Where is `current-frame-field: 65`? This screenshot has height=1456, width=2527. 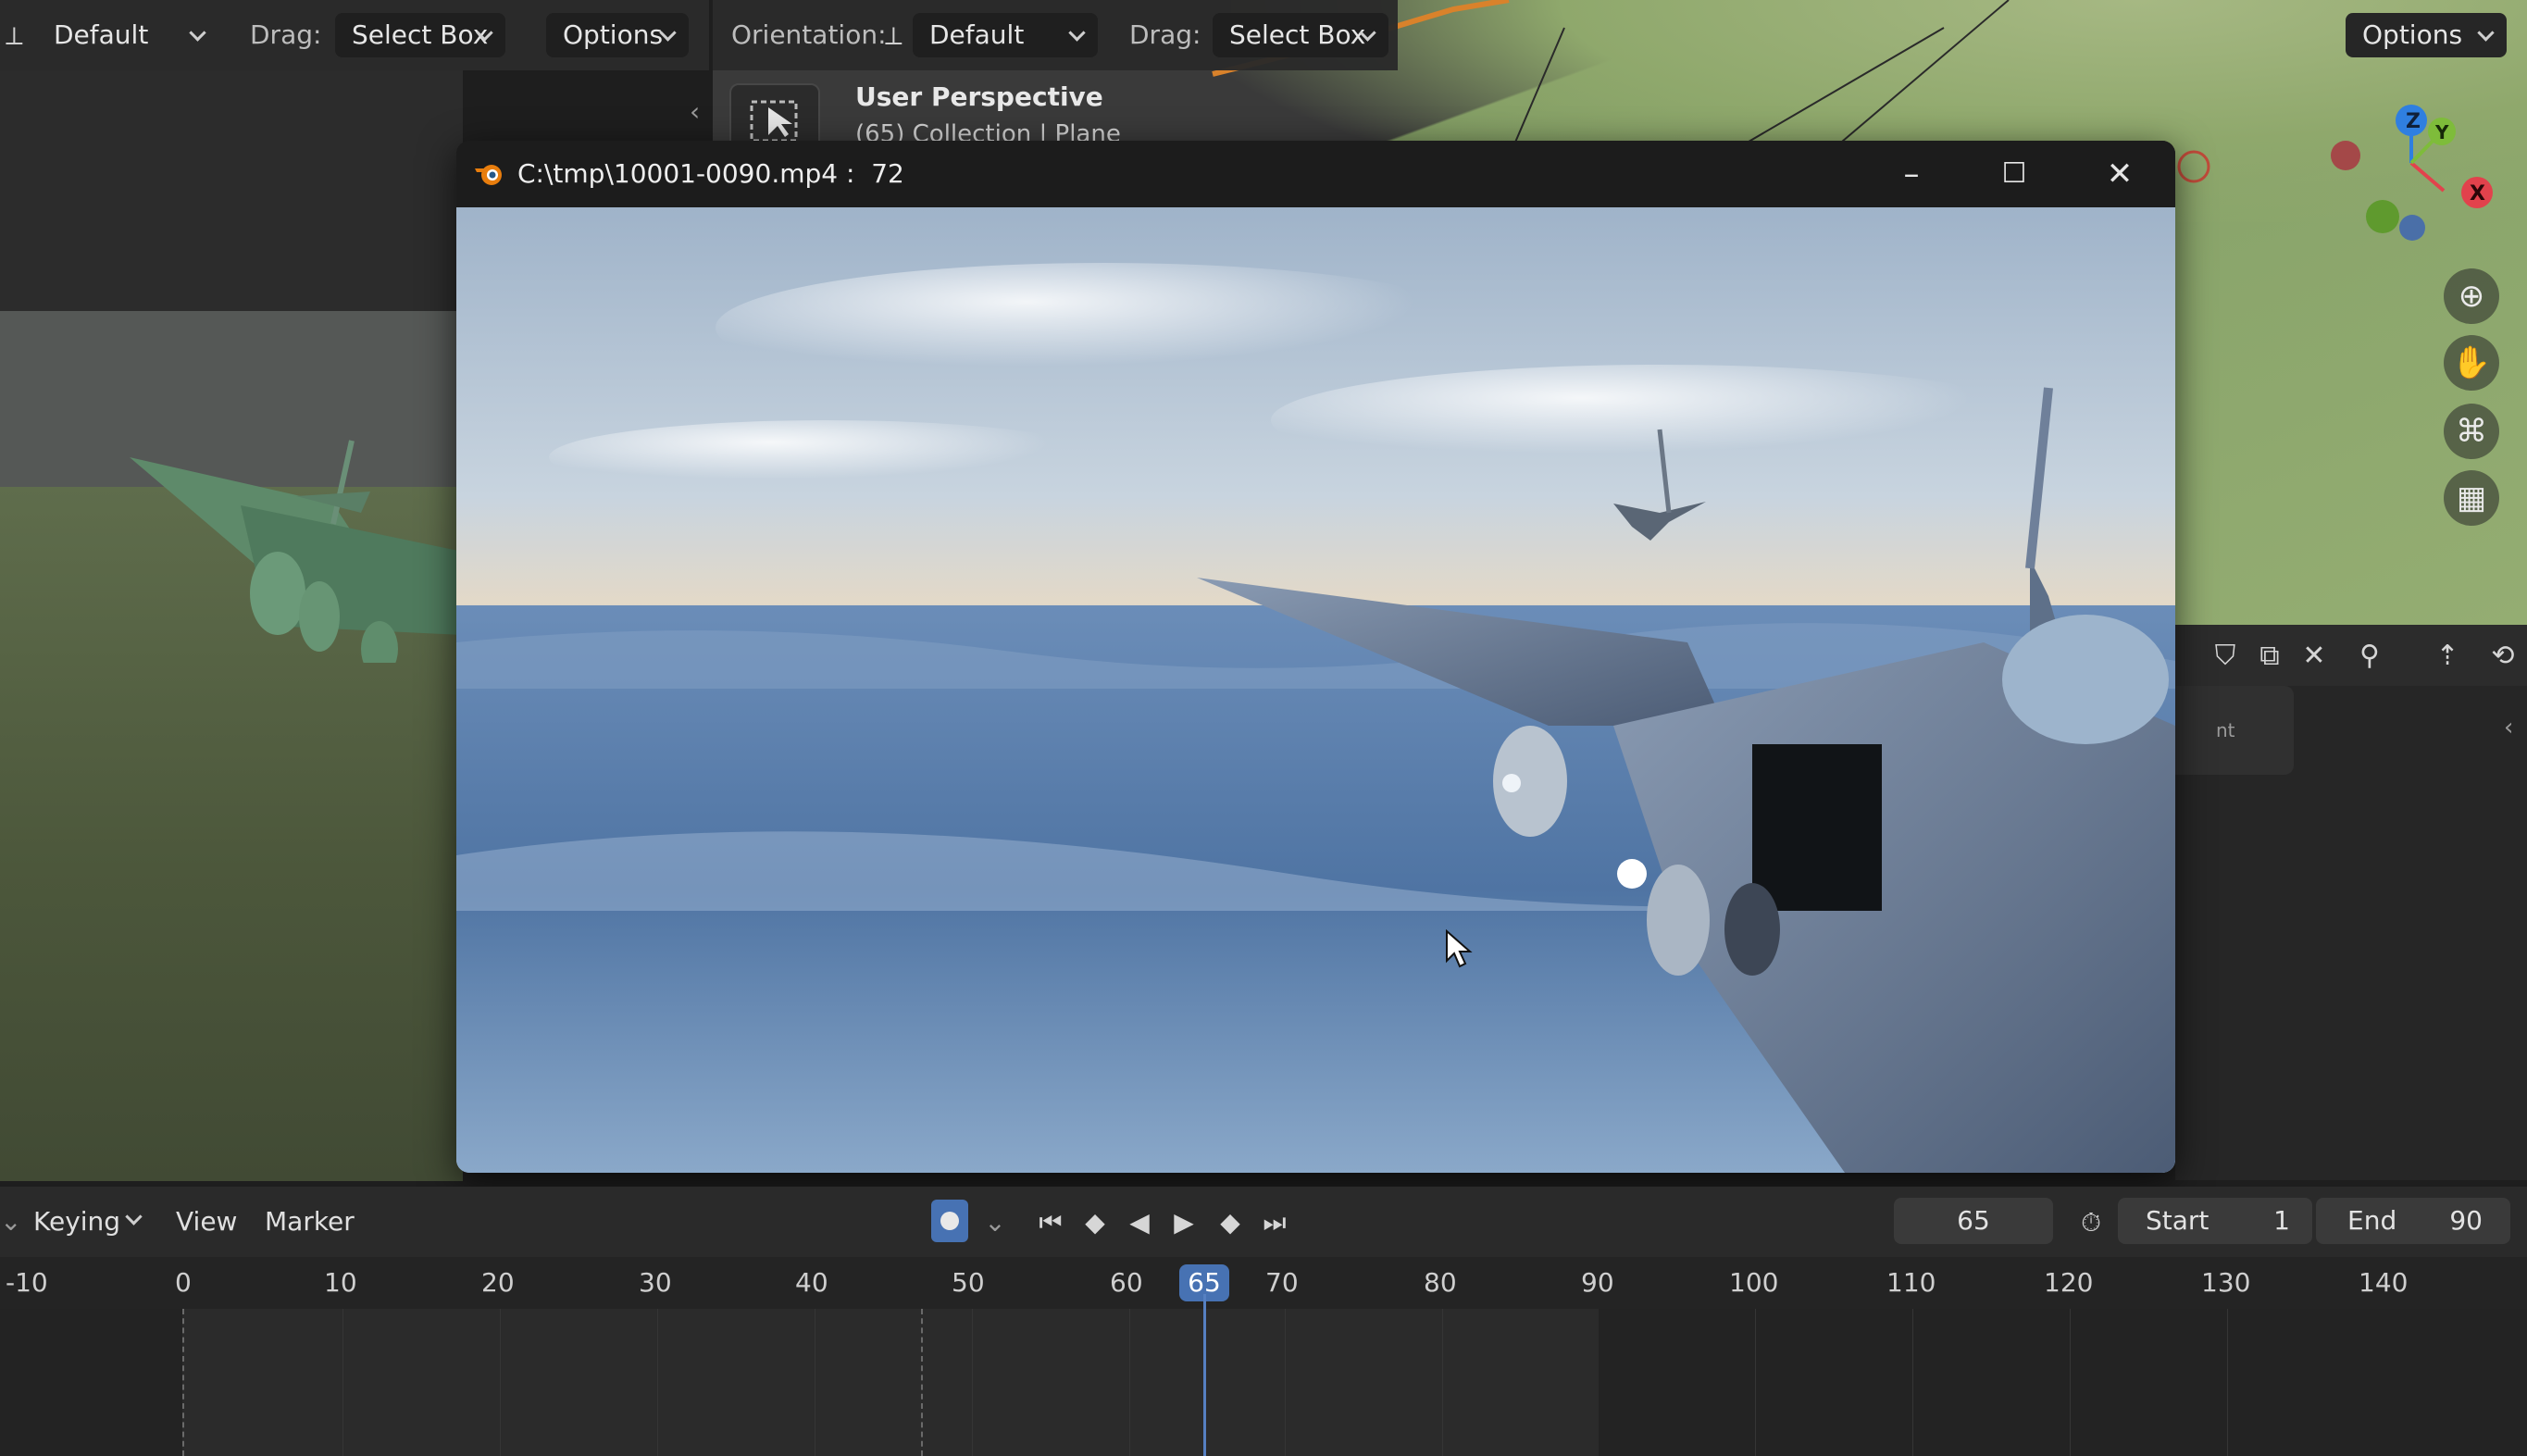
current-frame-field: 65 is located at coordinates (1973, 1221).